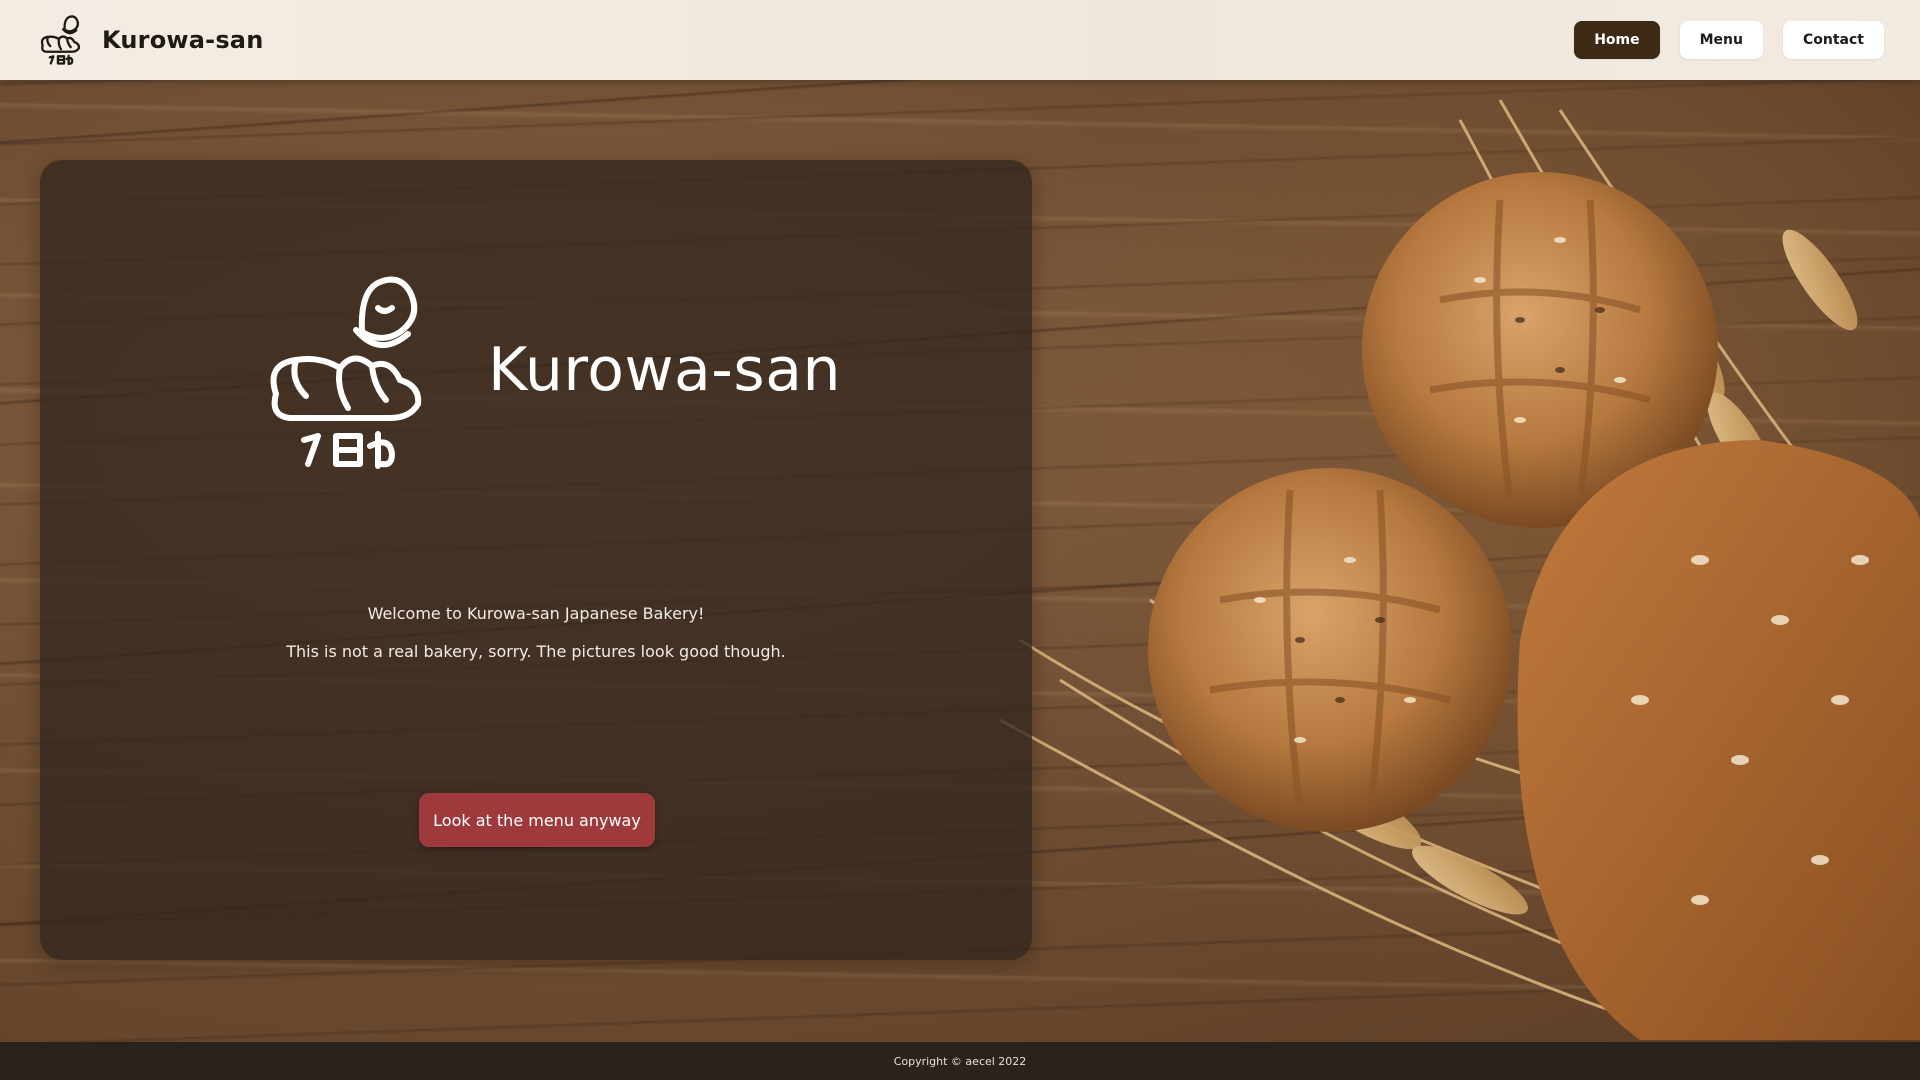 The width and height of the screenshot is (1920, 1080). What do you see at coordinates (537, 820) in the screenshot?
I see `view-menu-button: Look at the menu anyway` at bounding box center [537, 820].